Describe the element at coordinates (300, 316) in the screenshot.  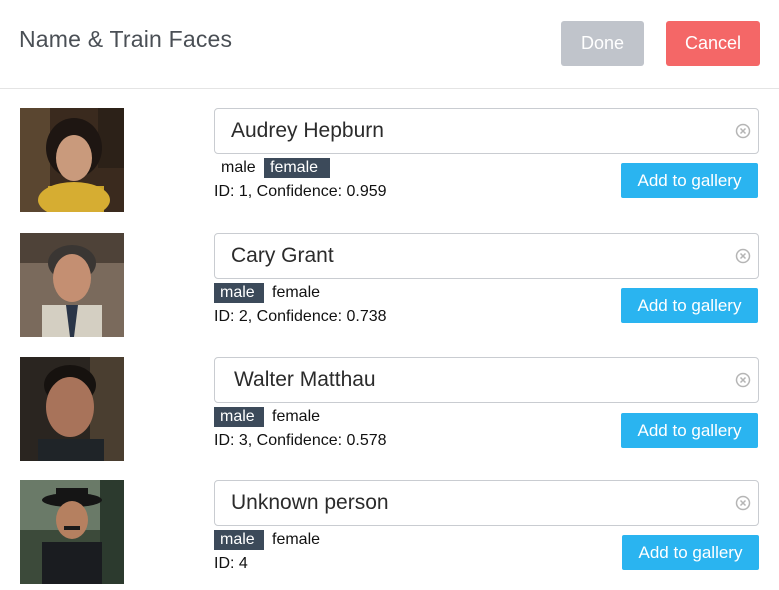
I see `face-meta-text: ID: 2, Confidence: 0.738` at that location.